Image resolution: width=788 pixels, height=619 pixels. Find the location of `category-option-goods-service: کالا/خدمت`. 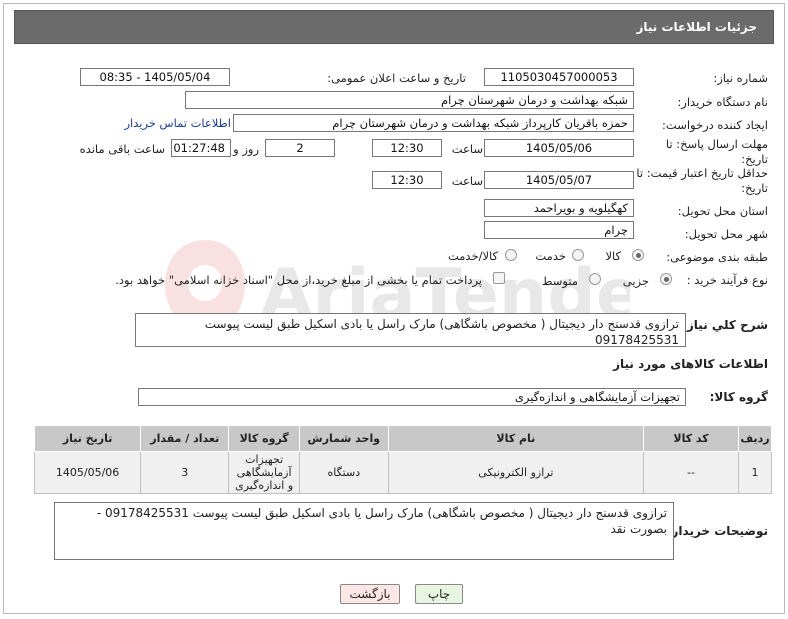

category-option-goods-service: کالا/خدمت is located at coordinates (472, 256).